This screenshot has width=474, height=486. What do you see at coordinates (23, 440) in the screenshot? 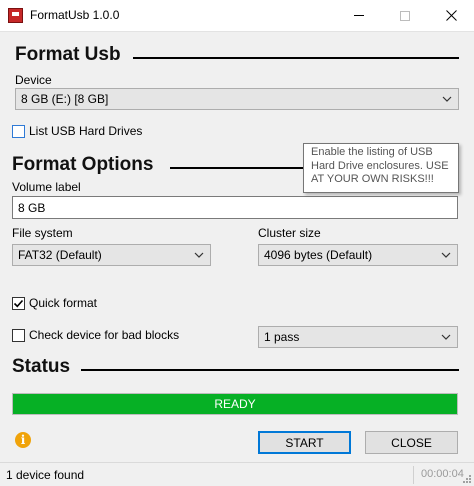
I see `info-icon: i` at bounding box center [23, 440].